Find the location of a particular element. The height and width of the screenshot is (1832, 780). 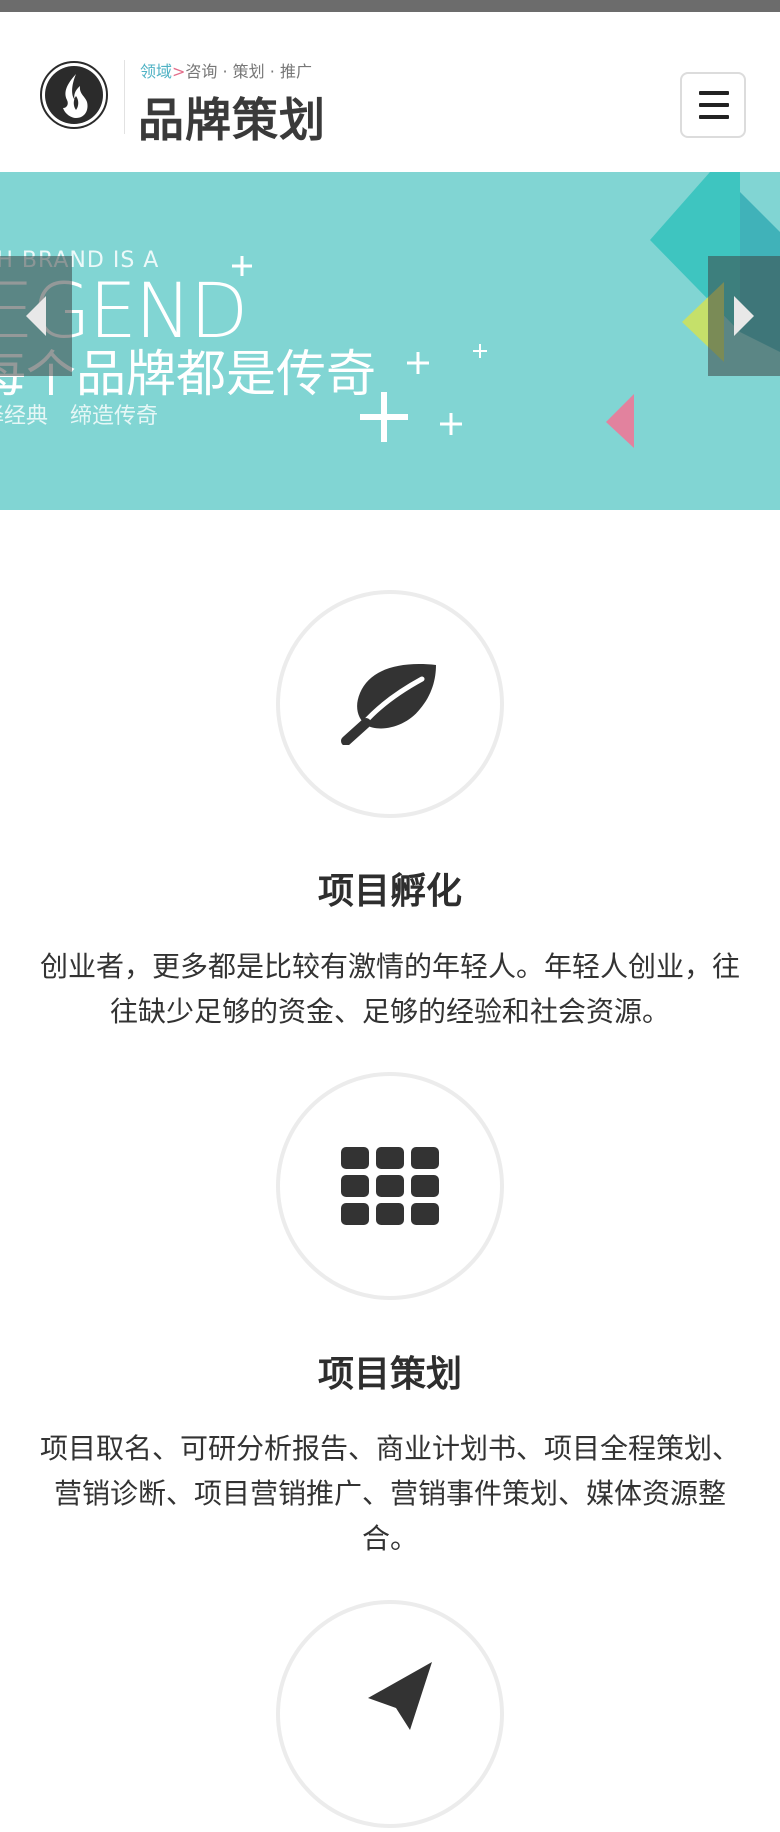

grid-icon is located at coordinates (390, 1186).